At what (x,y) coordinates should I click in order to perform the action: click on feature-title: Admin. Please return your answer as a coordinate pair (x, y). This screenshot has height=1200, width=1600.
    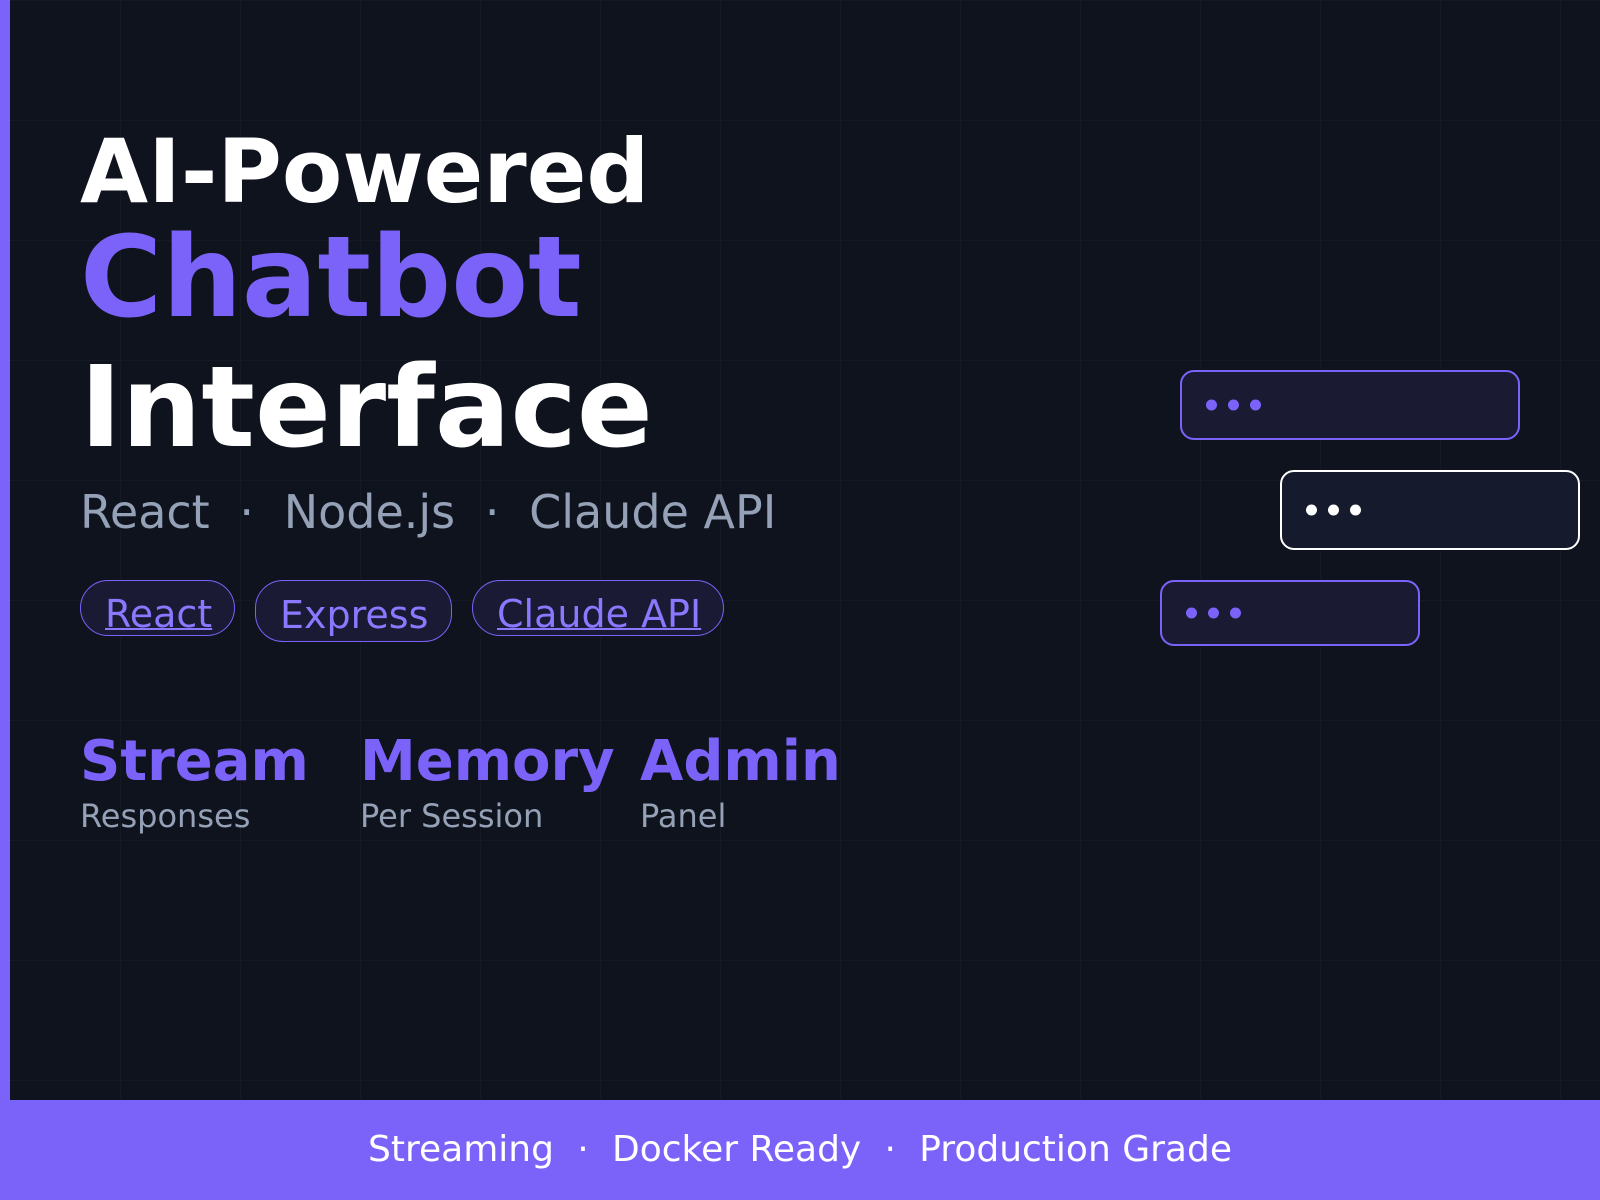
    Looking at the image, I should click on (740, 761).